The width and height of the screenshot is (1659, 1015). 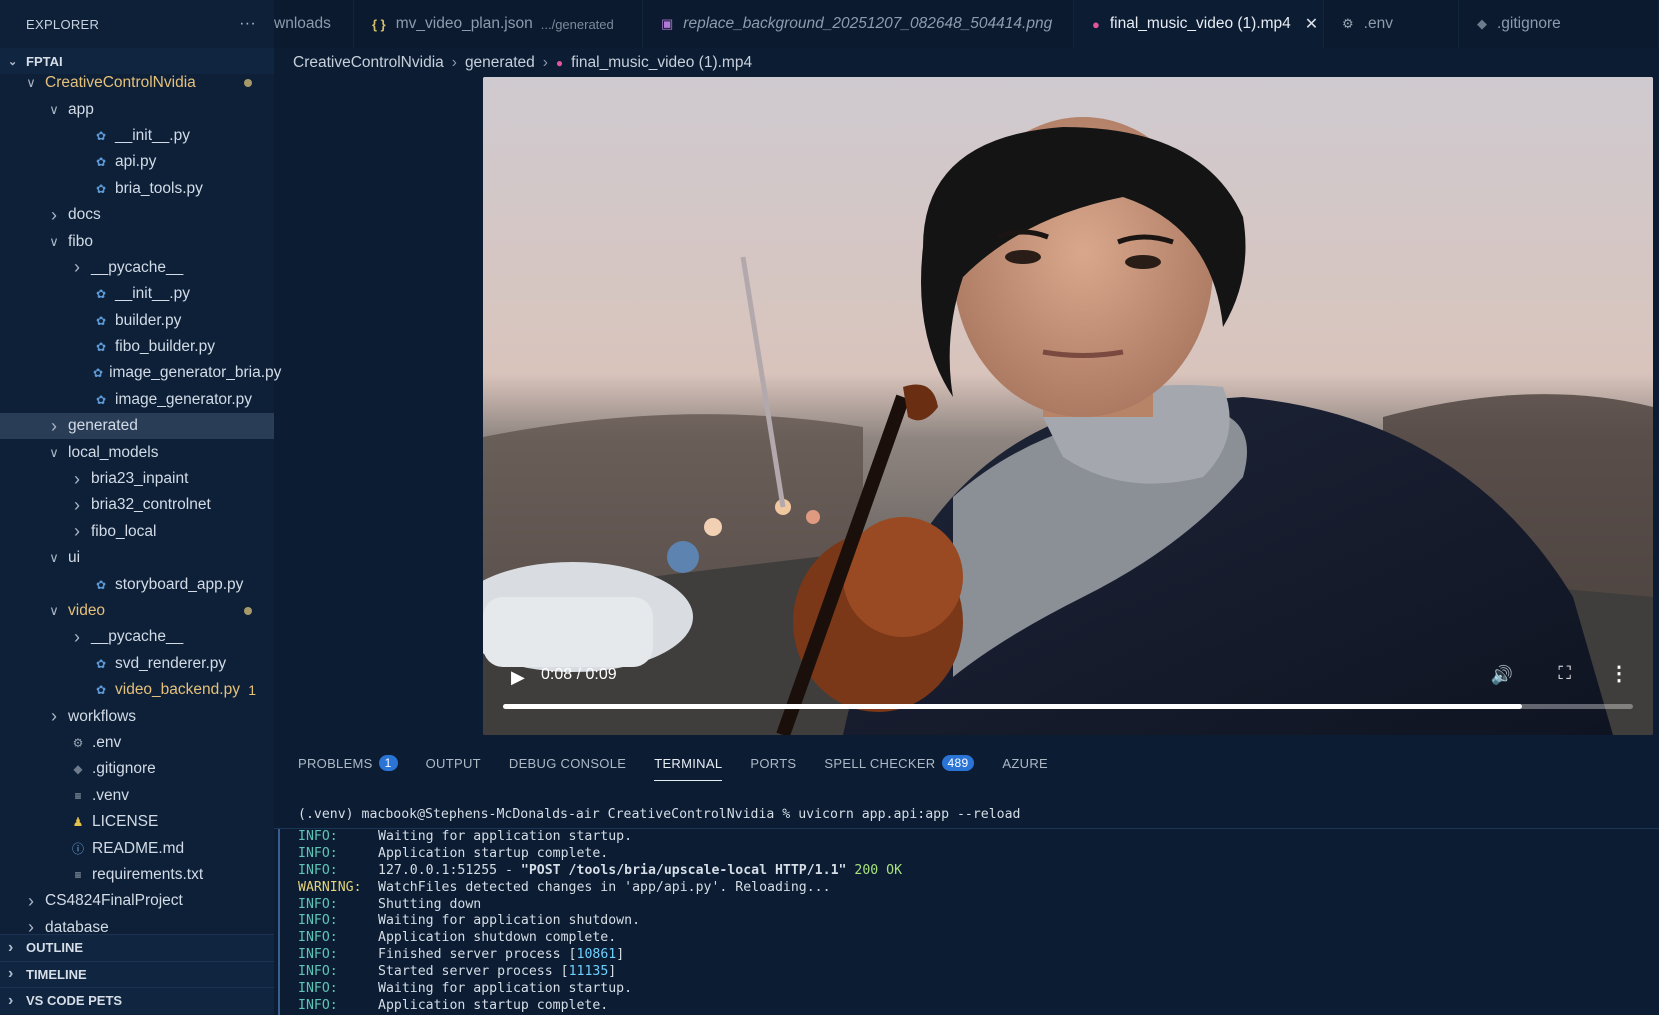 I want to click on workspace-title: FPTAI, so click(x=44, y=61).